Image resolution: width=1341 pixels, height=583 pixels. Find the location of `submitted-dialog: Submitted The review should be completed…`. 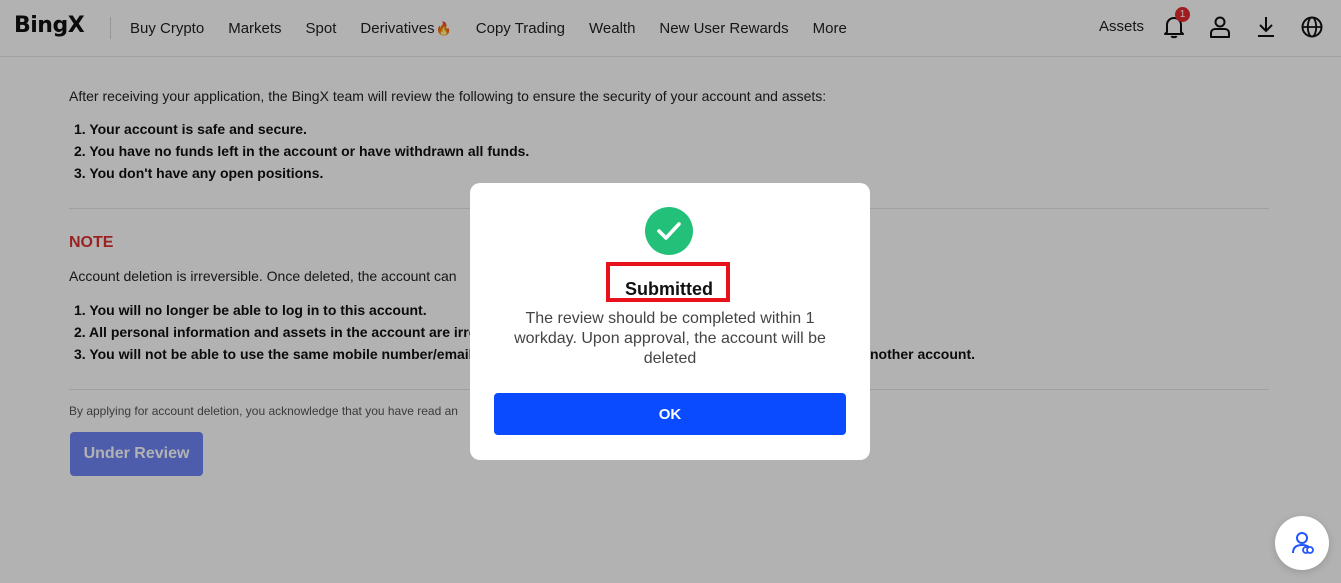

submitted-dialog: Submitted The review should be completed… is located at coordinates (670, 321).